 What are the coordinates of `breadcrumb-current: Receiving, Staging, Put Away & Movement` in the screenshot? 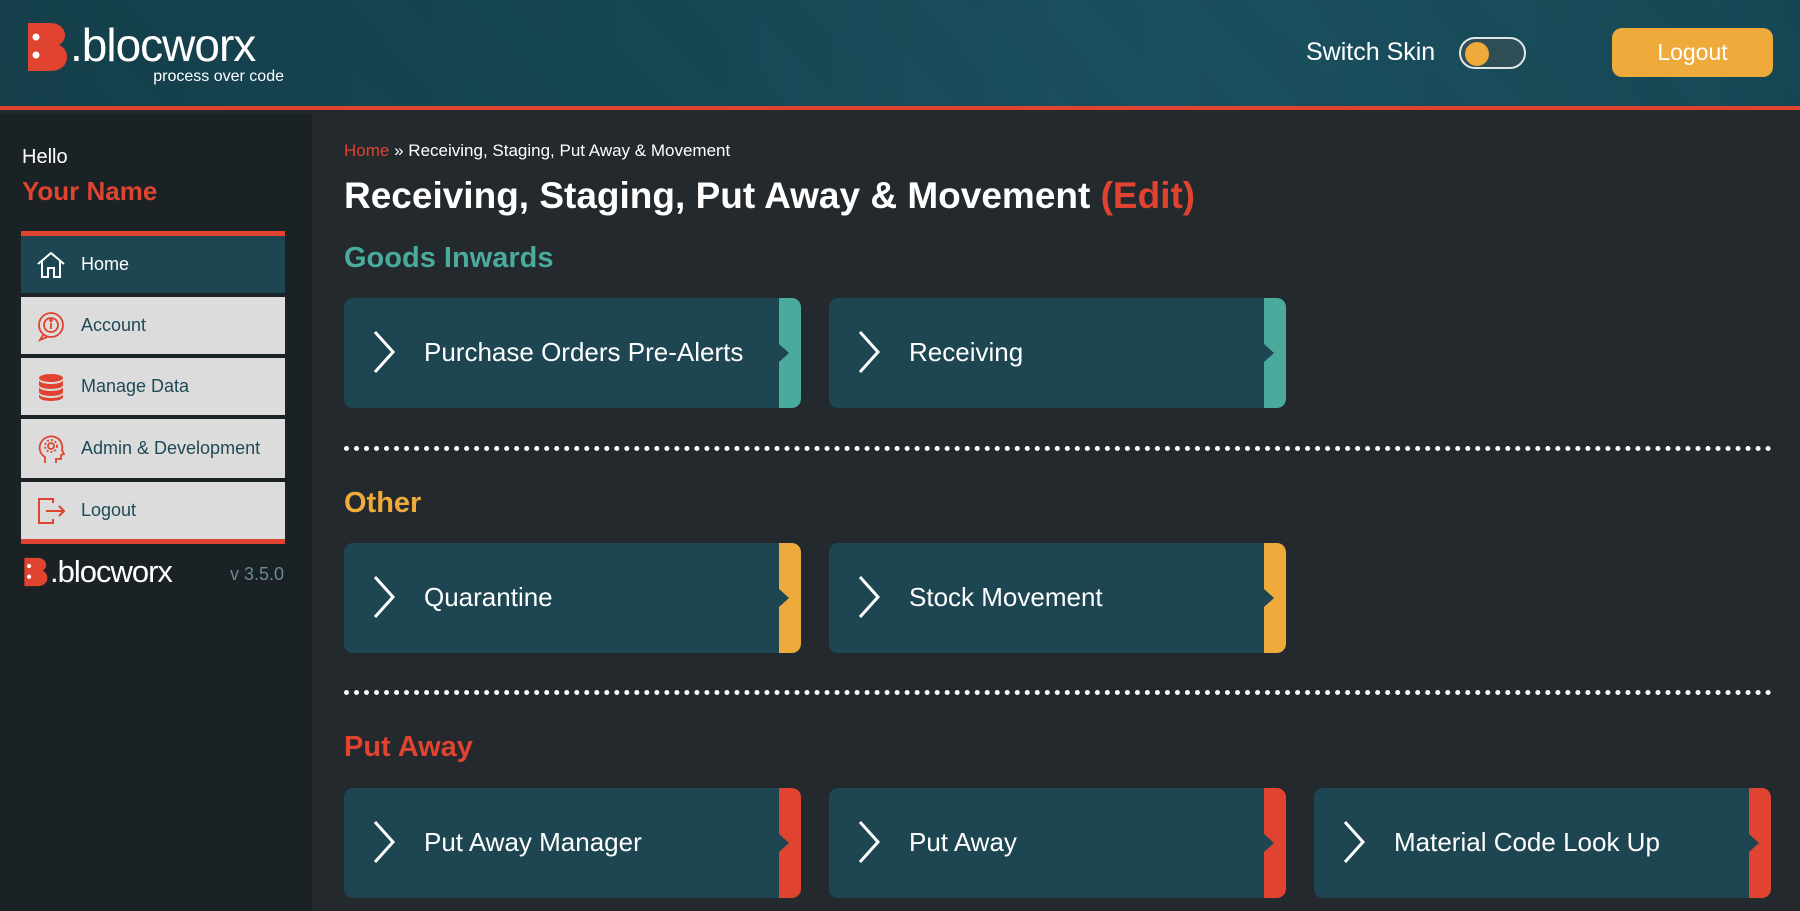 It's located at (569, 150).